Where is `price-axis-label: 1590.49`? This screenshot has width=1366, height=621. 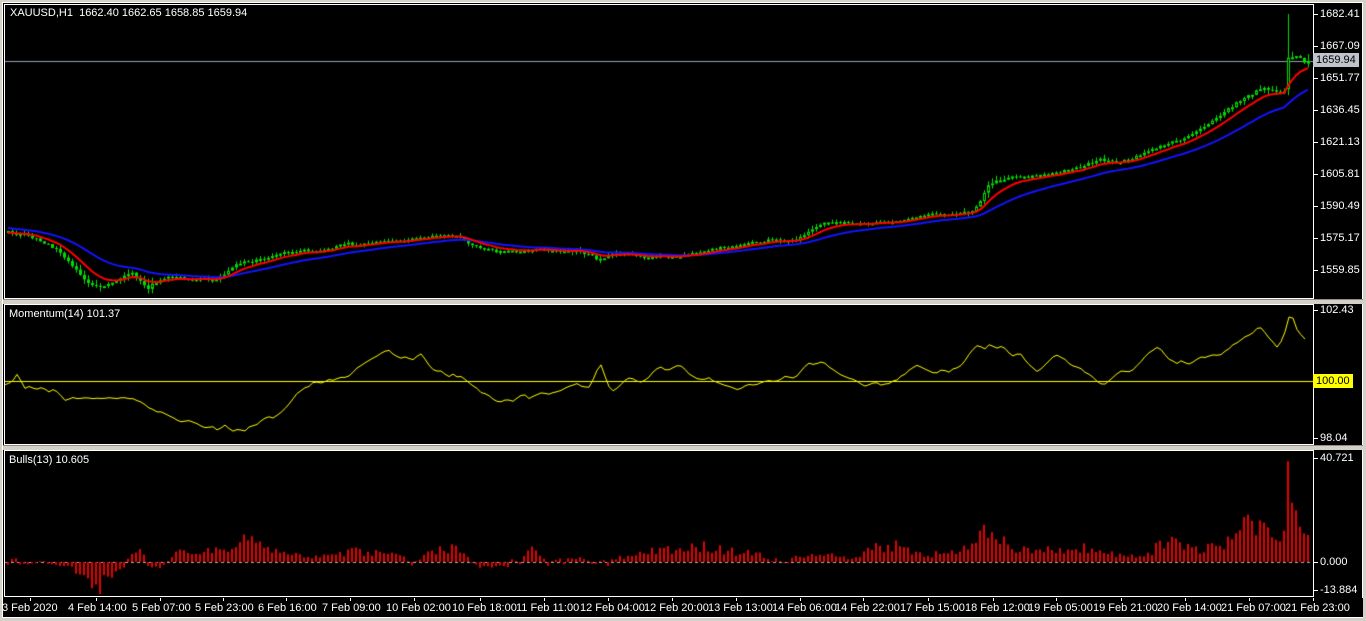 price-axis-label: 1590.49 is located at coordinates (1340, 206).